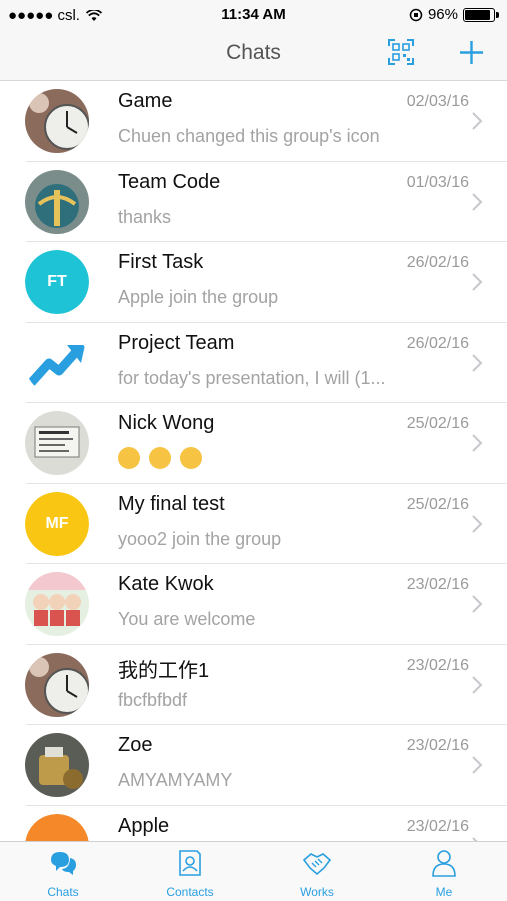 The width and height of the screenshot is (507, 901). I want to click on chat-name: 我的工作1, so click(164, 670).